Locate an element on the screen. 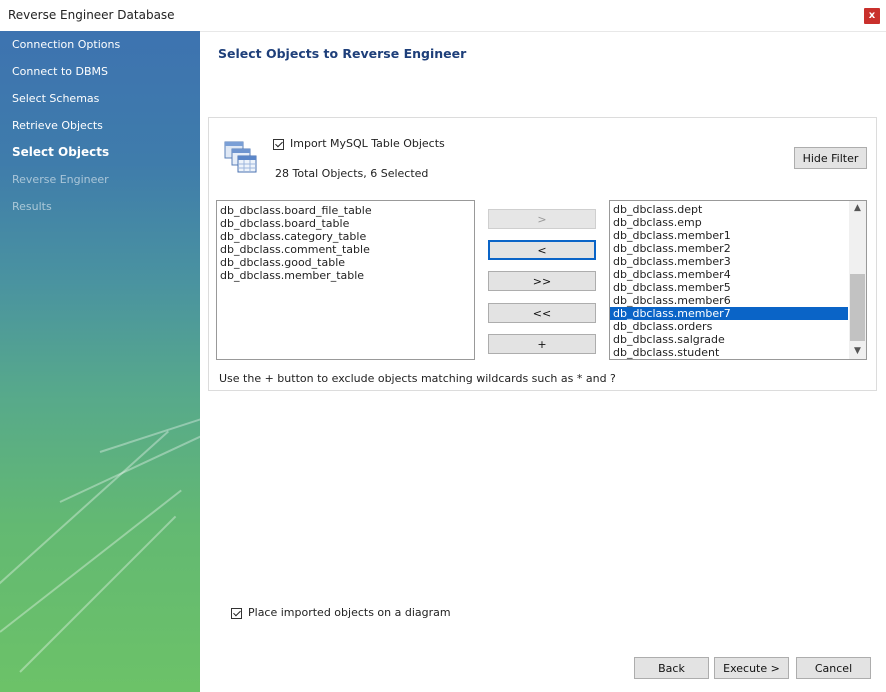 The height and width of the screenshot is (692, 886). list-item: db_dbclass.member2 is located at coordinates (729, 248).